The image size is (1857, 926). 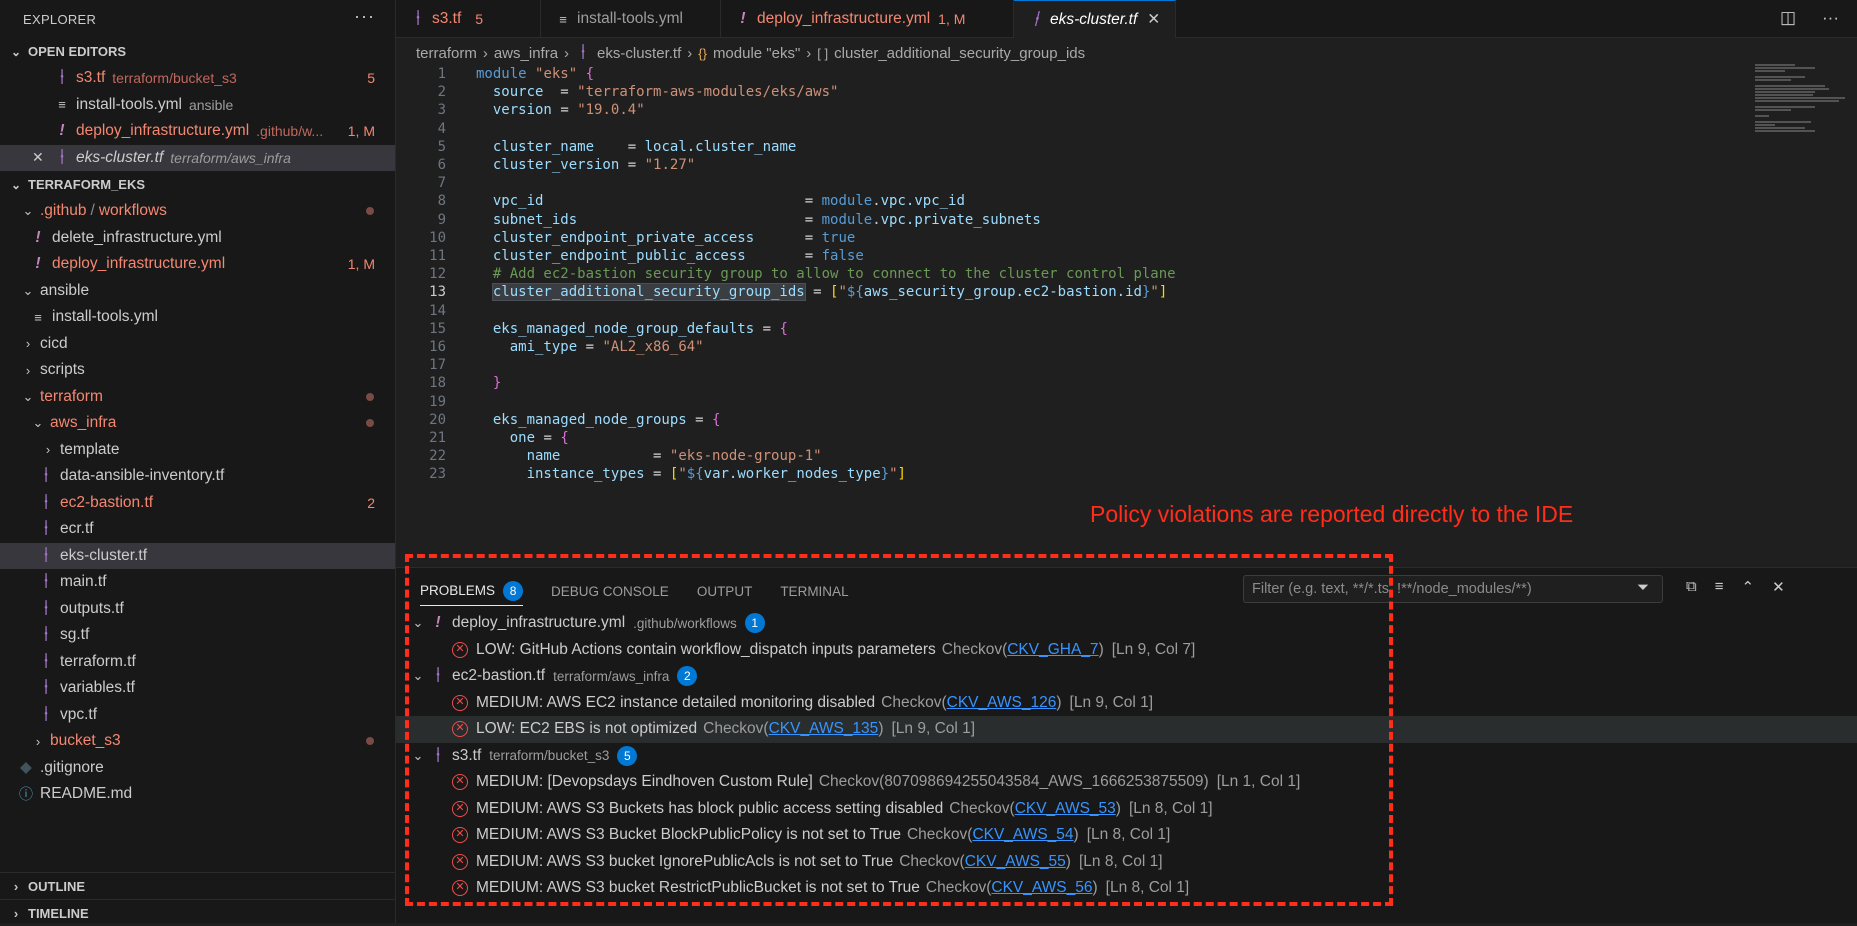 What do you see at coordinates (197, 211) in the screenshot?
I see `tree-folder-github-workflows: ⌄ .github / workflows` at bounding box center [197, 211].